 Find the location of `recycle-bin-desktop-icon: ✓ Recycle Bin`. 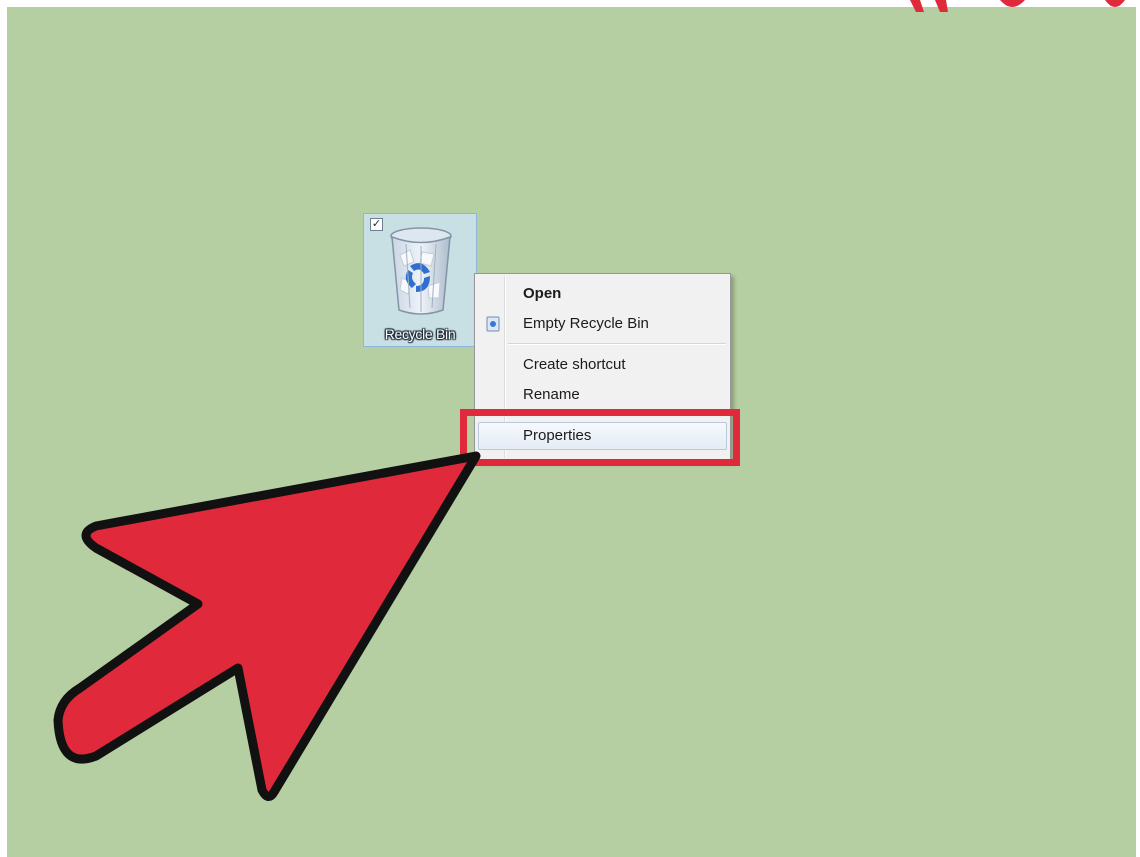

recycle-bin-desktop-icon: ✓ Recycle Bin is located at coordinates (420, 280).